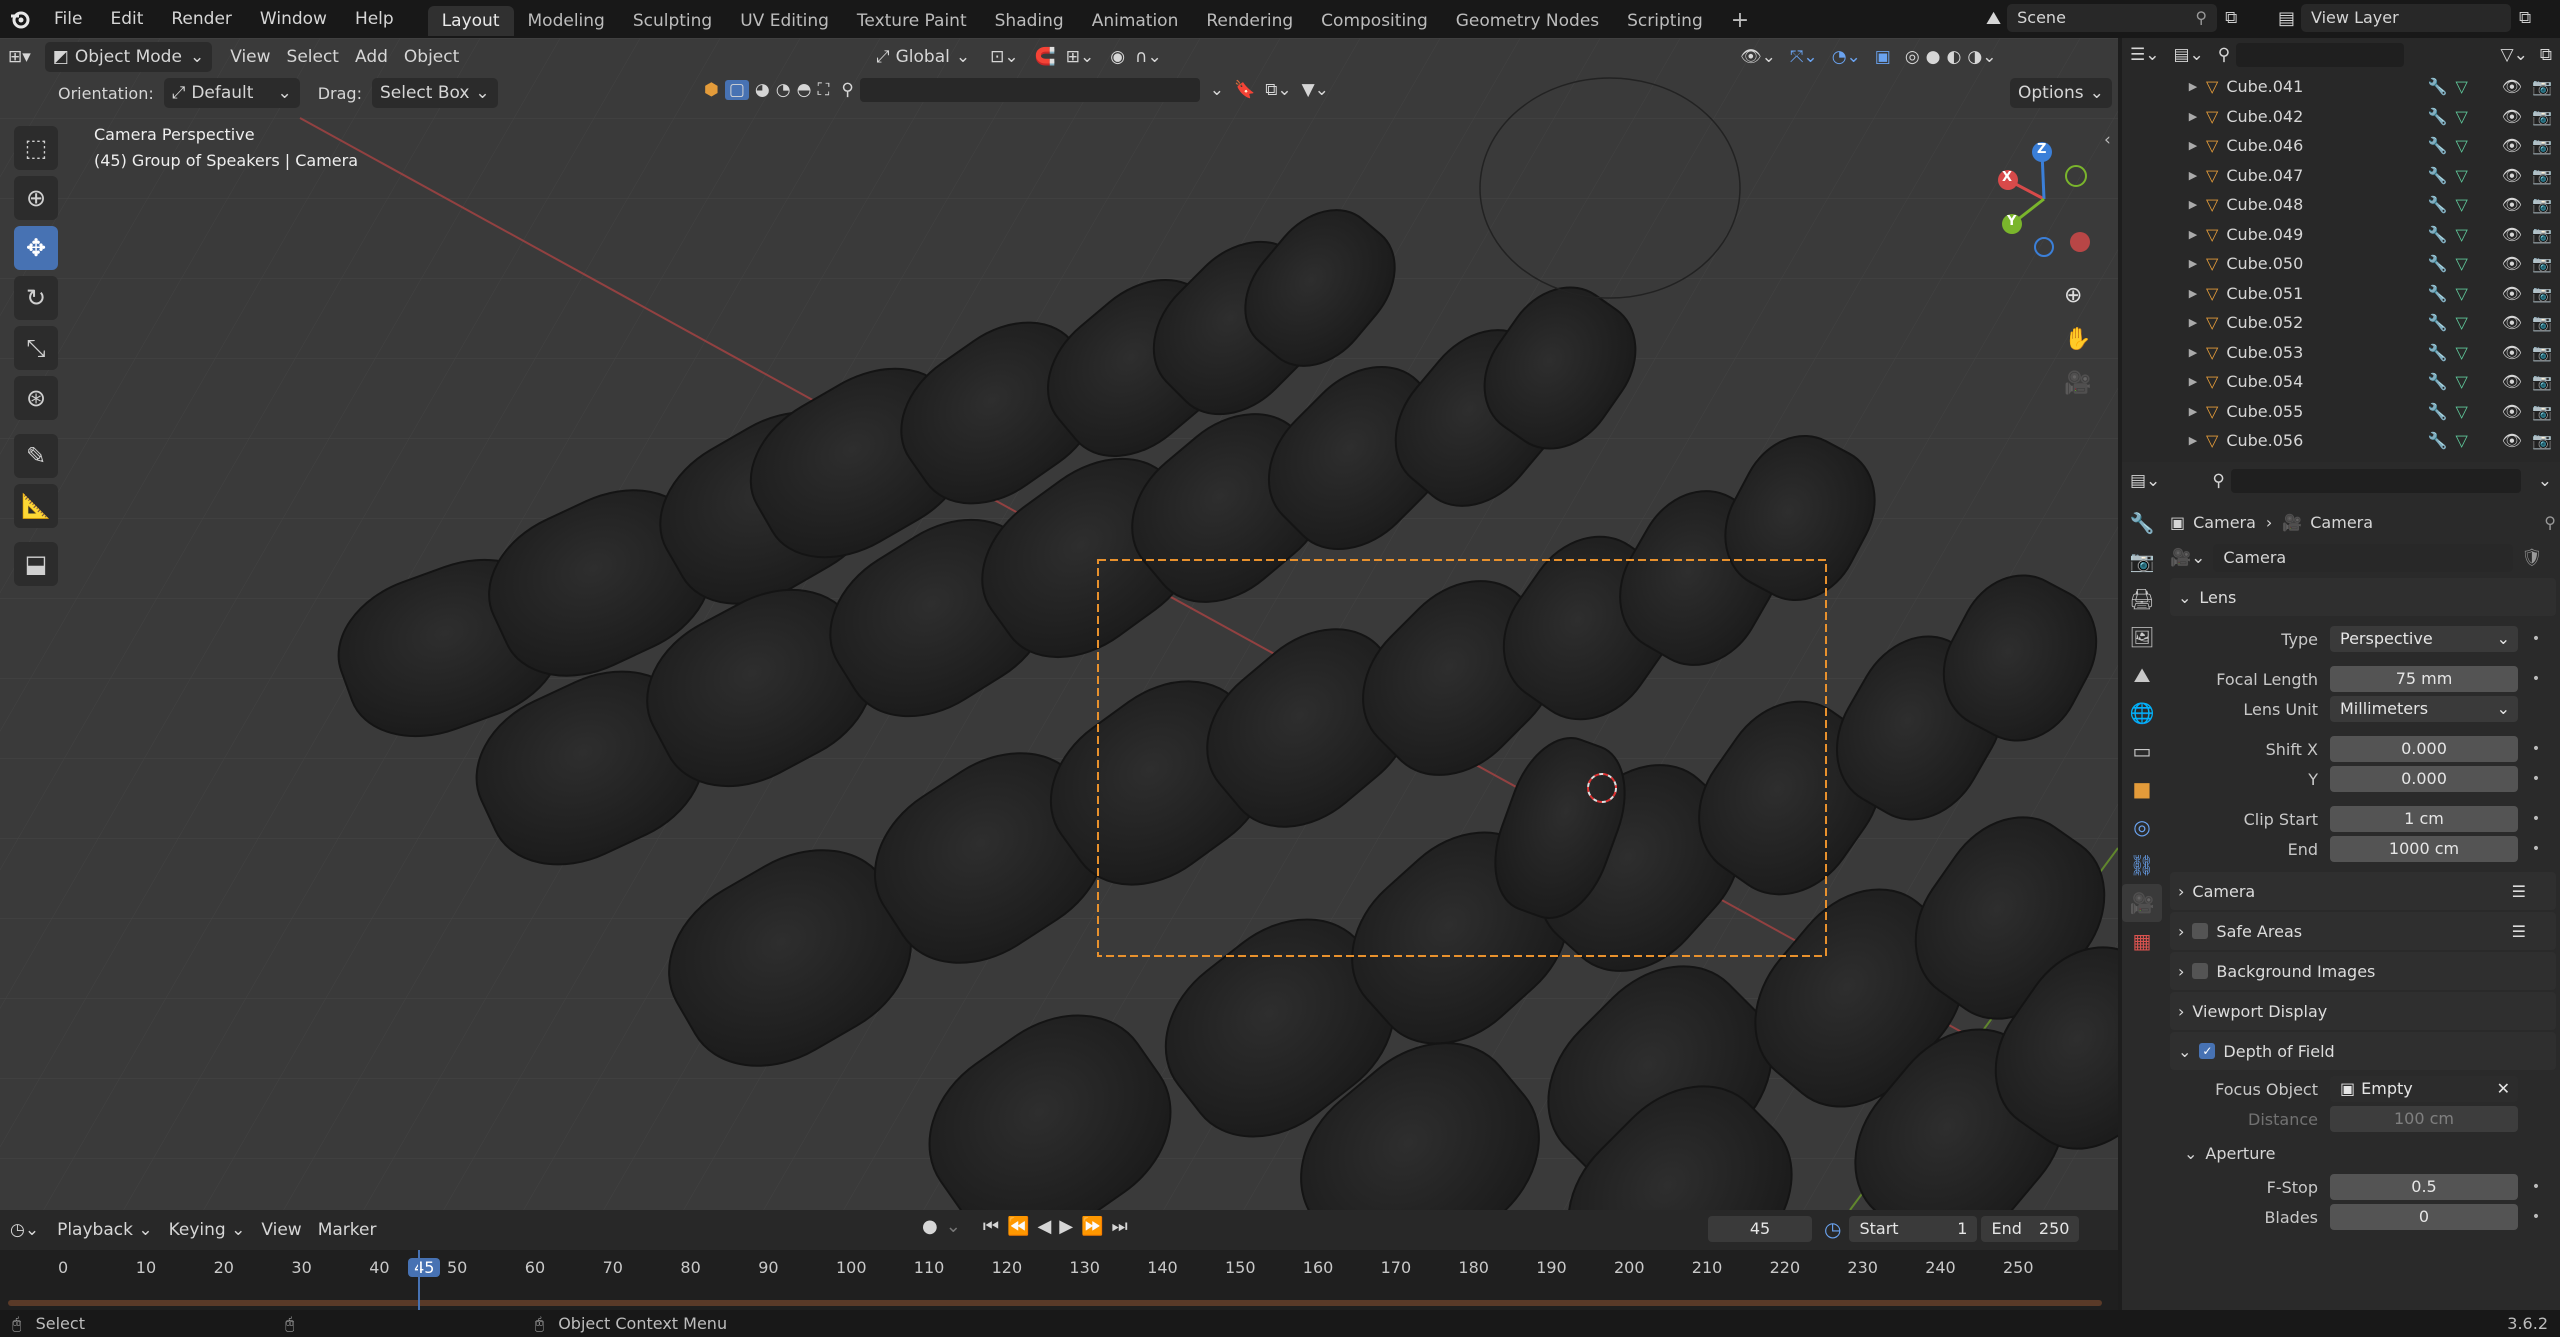  What do you see at coordinates (1527, 21) in the screenshot?
I see `tab-geometry-nodes: Geometry Nodes` at bounding box center [1527, 21].